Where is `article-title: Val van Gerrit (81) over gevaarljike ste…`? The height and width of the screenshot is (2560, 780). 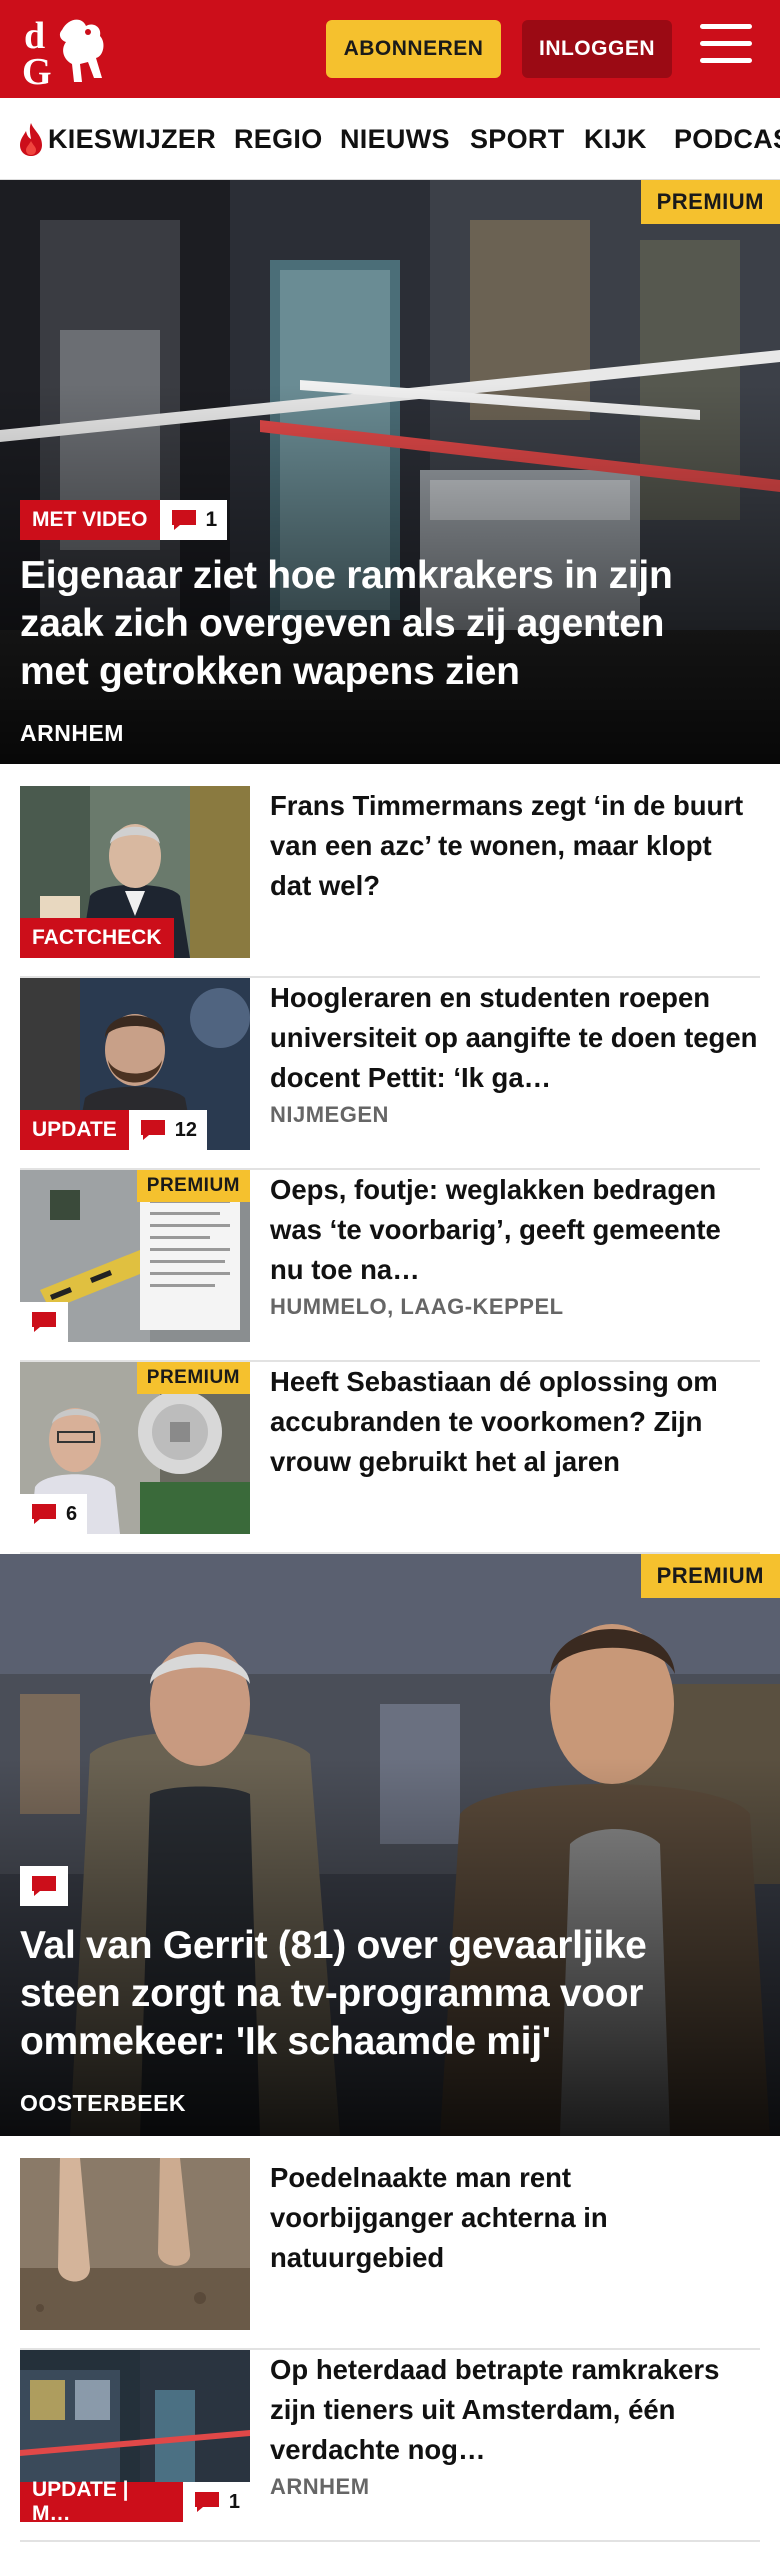 article-title: Val van Gerrit (81) over gevaarljike ste… is located at coordinates (380, 1994).